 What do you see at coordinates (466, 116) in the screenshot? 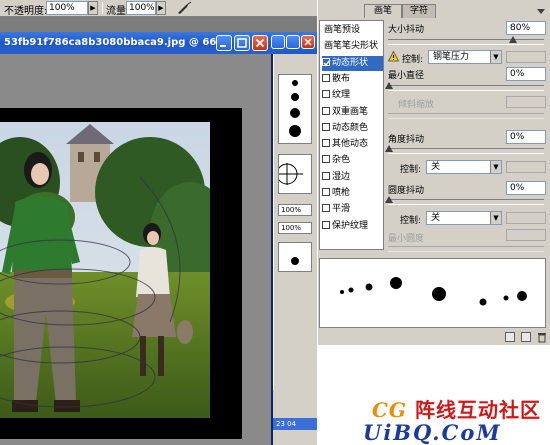
I see `tilt-scale-slider` at bounding box center [466, 116].